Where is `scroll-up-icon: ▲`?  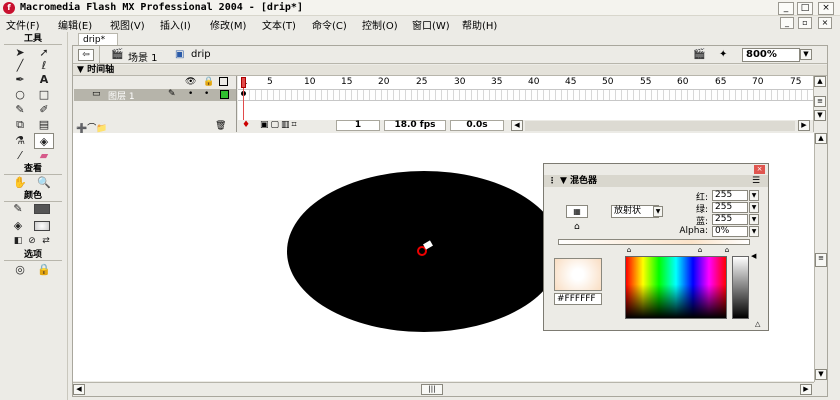
scroll-up-icon: ▲ is located at coordinates (820, 81).